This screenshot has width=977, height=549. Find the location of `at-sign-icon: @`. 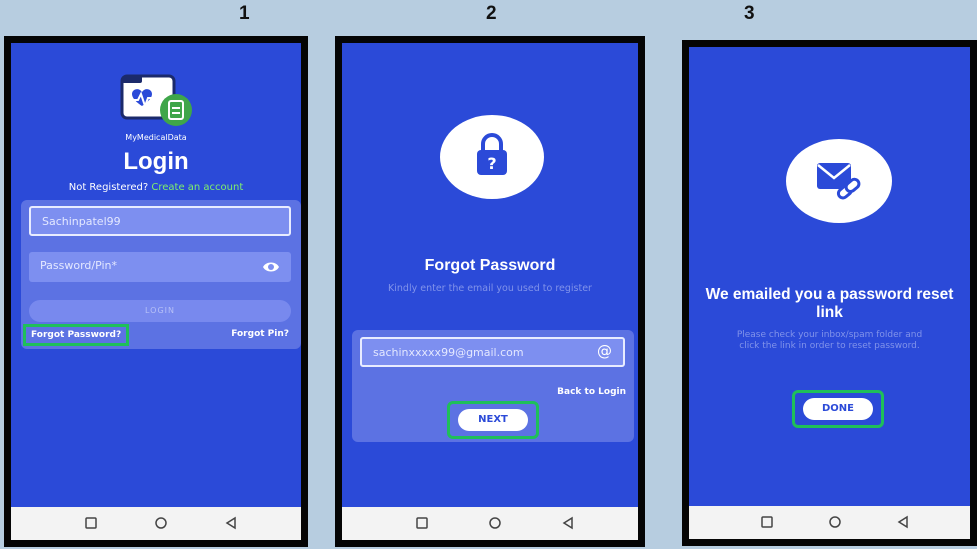

at-sign-icon: @ is located at coordinates (604, 351).